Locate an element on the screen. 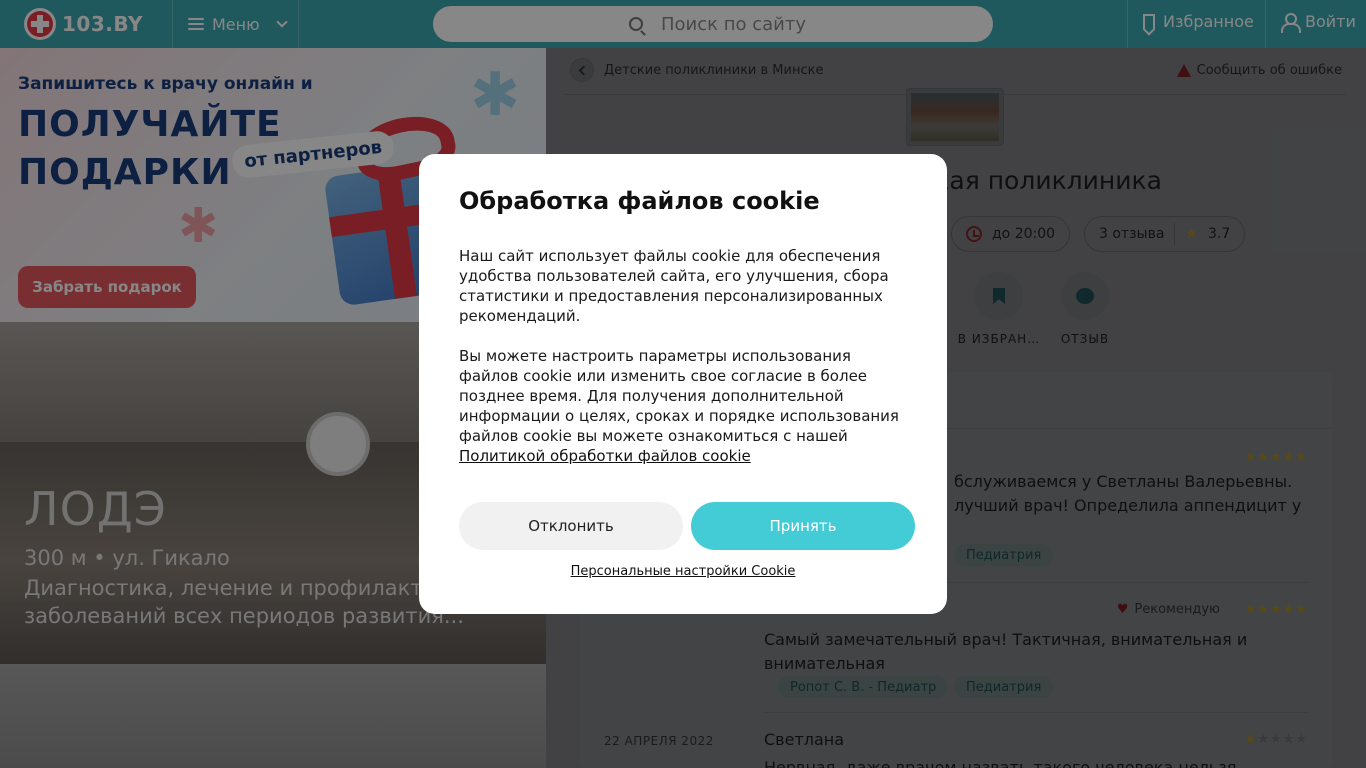 The height and width of the screenshot is (768, 1366). modal-title: Обработка файлов cookie is located at coordinates (639, 201).